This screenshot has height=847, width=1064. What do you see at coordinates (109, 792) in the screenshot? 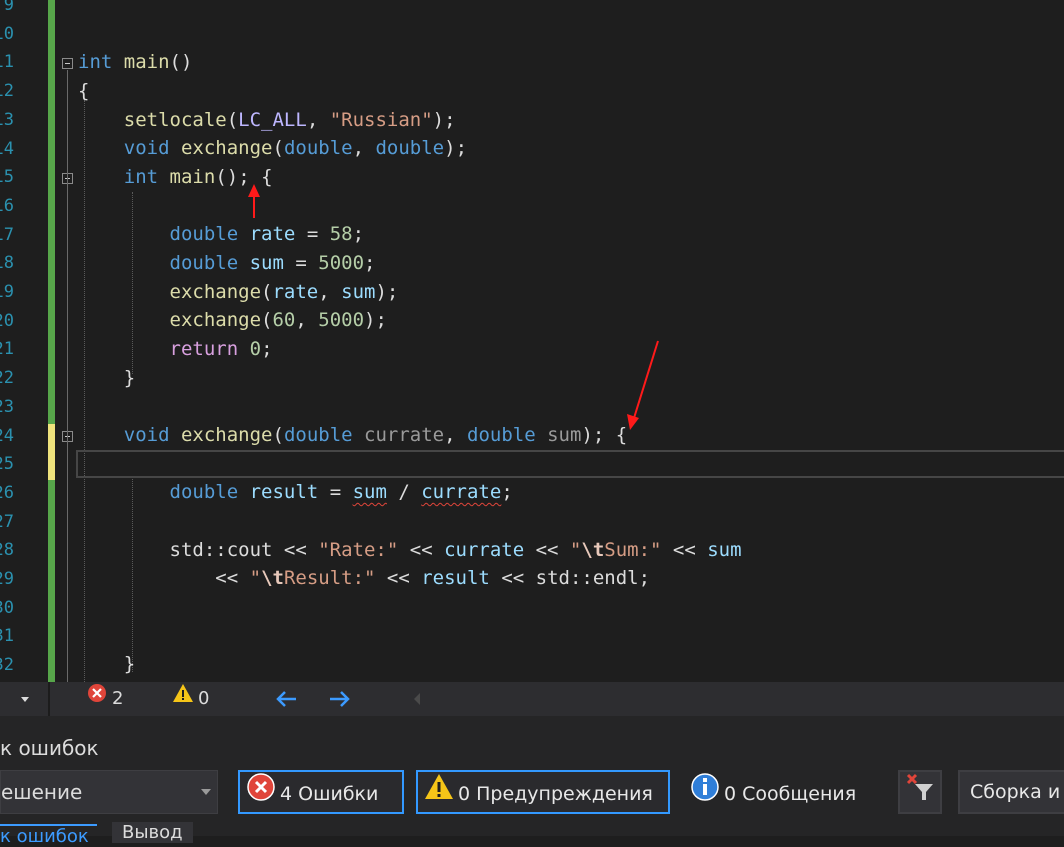
I see `scope-select: ешение` at bounding box center [109, 792].